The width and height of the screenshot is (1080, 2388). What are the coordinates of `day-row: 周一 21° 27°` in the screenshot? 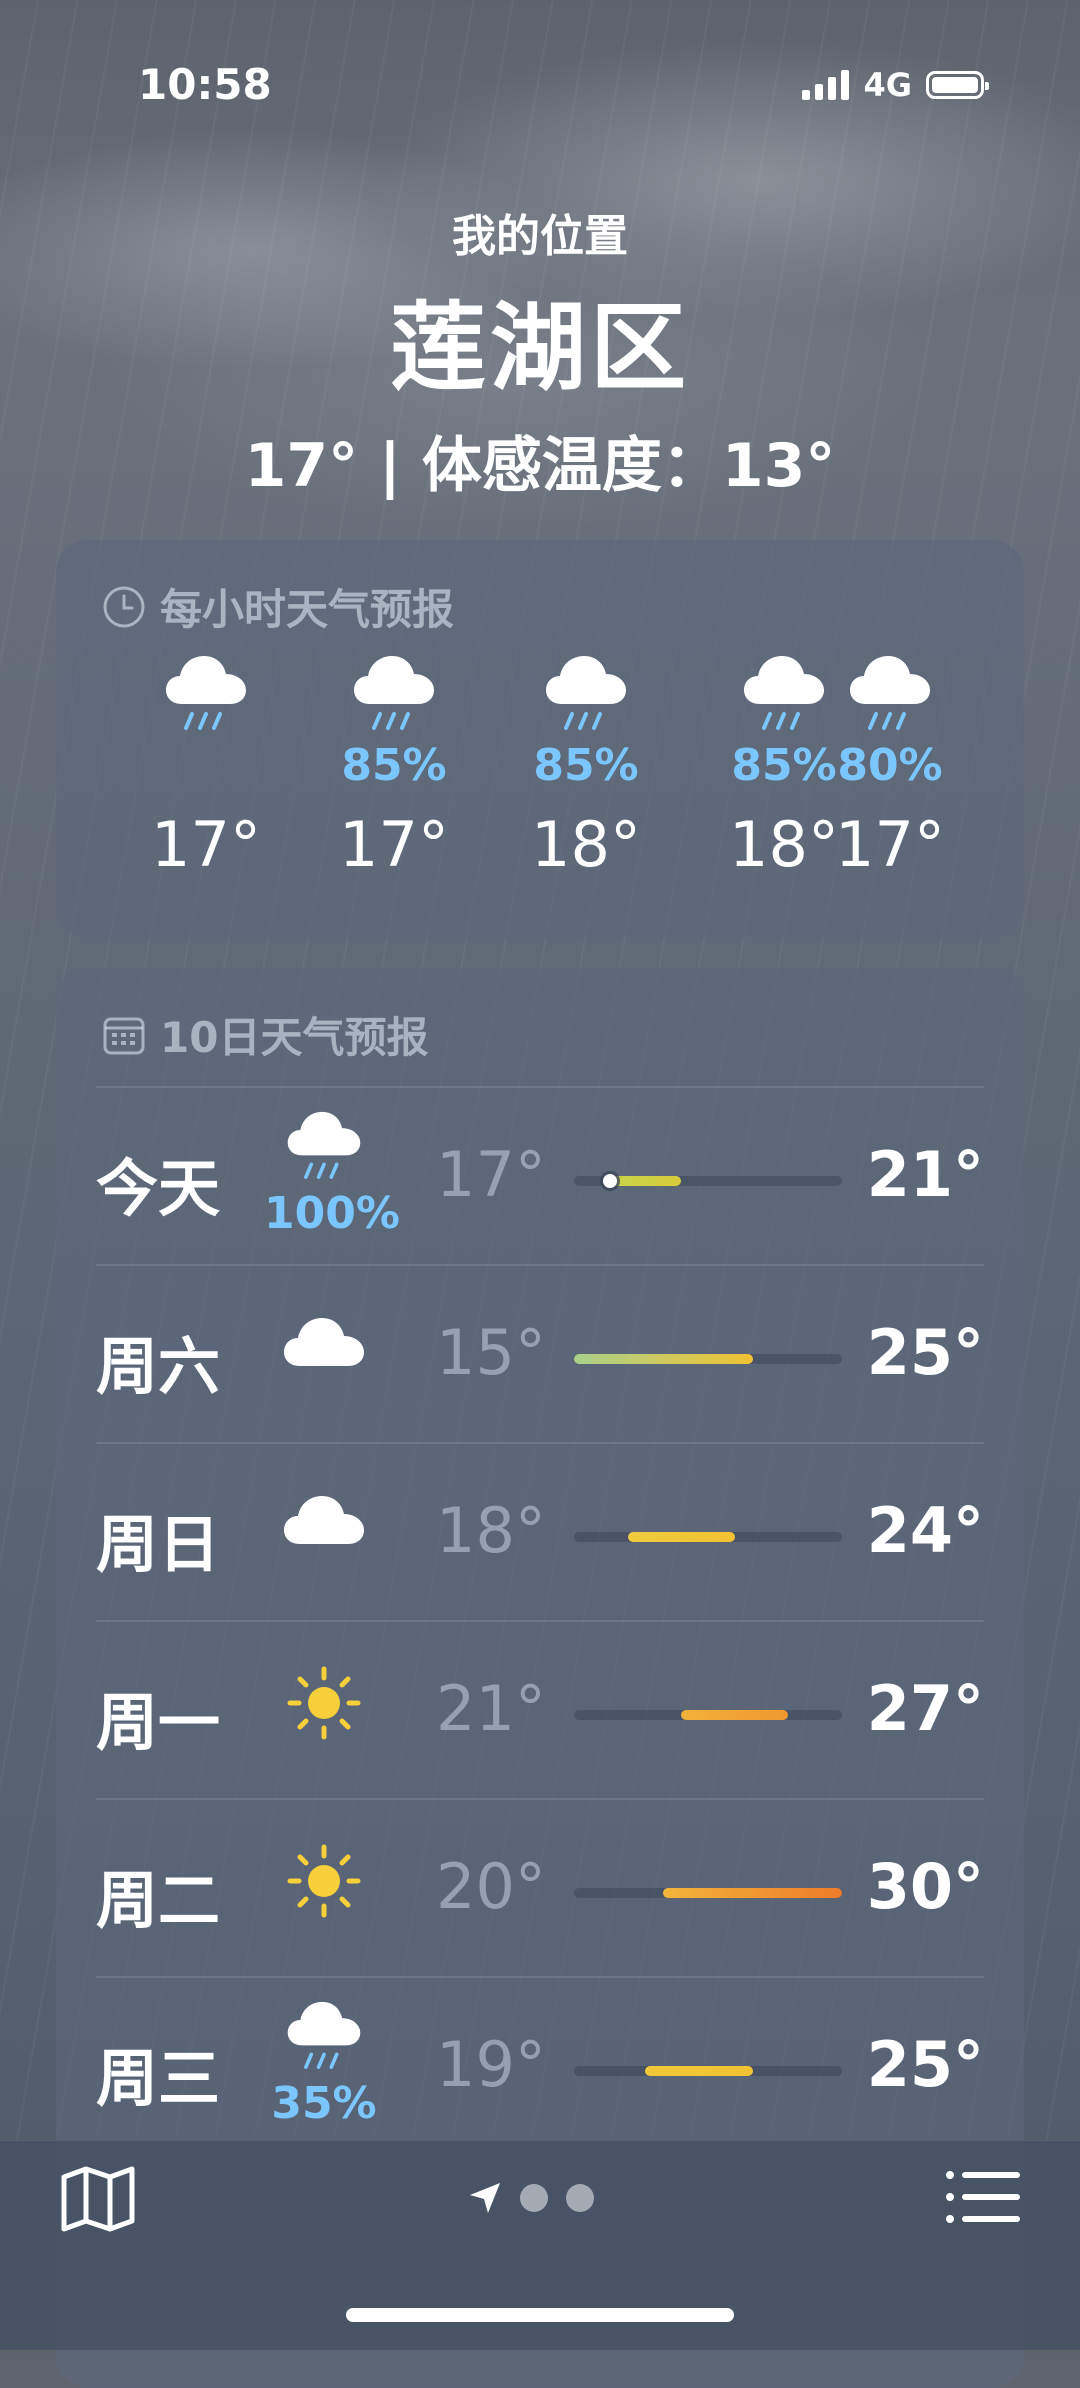 It's located at (540, 1710).